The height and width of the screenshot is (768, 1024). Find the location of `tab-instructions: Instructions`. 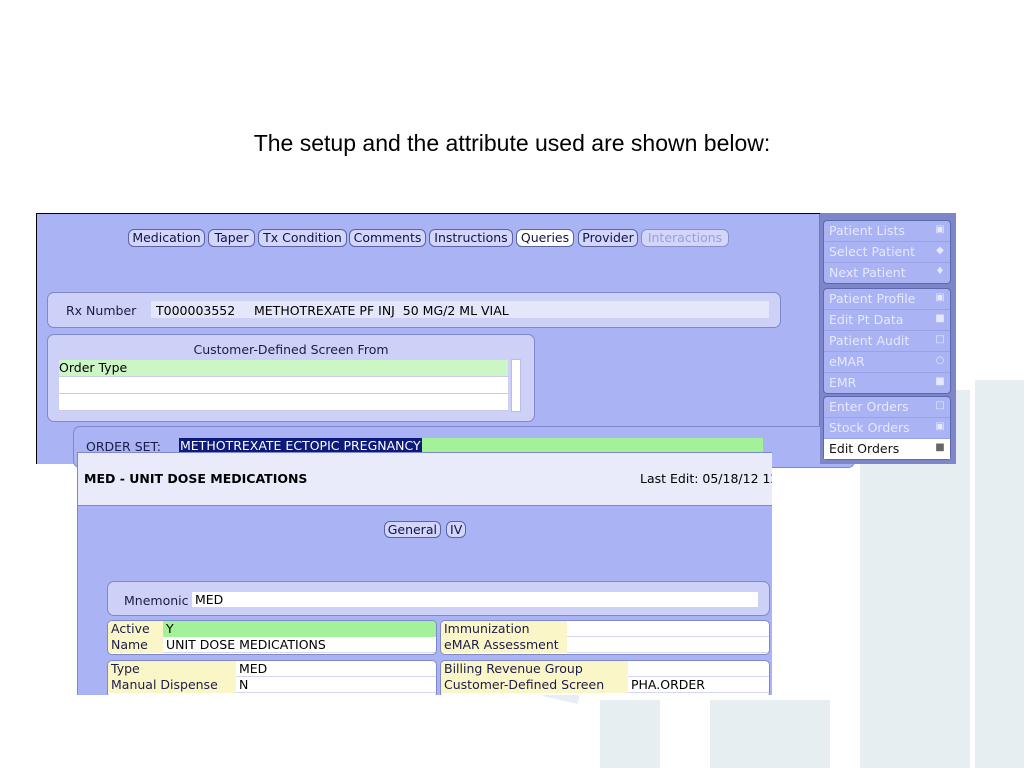

tab-instructions: Instructions is located at coordinates (471, 238).